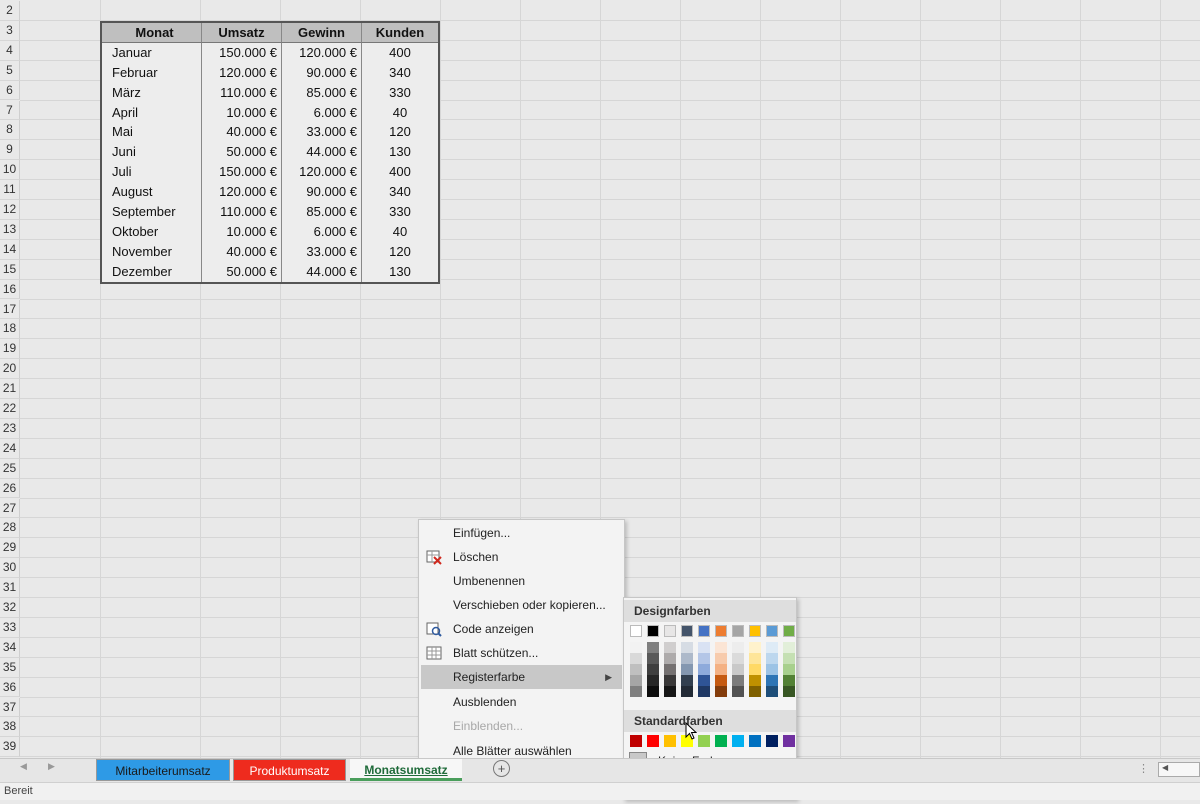  I want to click on row-header: 37, so click(10, 707).